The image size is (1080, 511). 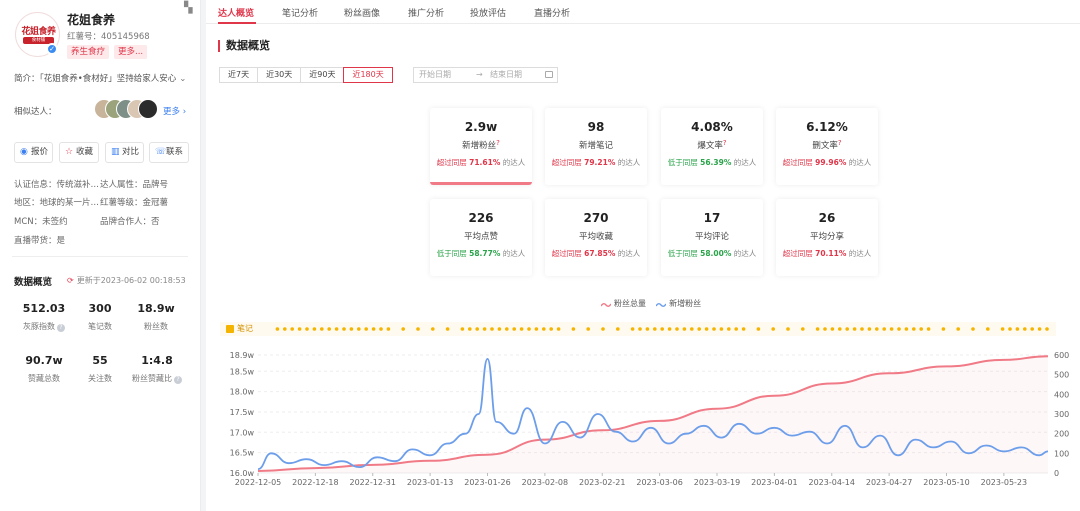 I want to click on related-avatar, so click(x=148, y=109).